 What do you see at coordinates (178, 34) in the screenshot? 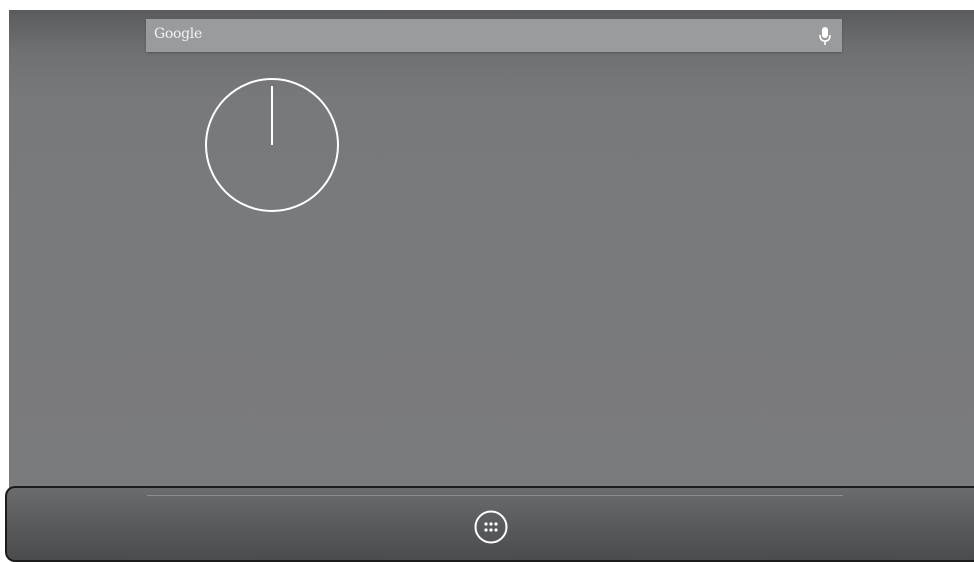
I see `search-bar-label: Google` at bounding box center [178, 34].